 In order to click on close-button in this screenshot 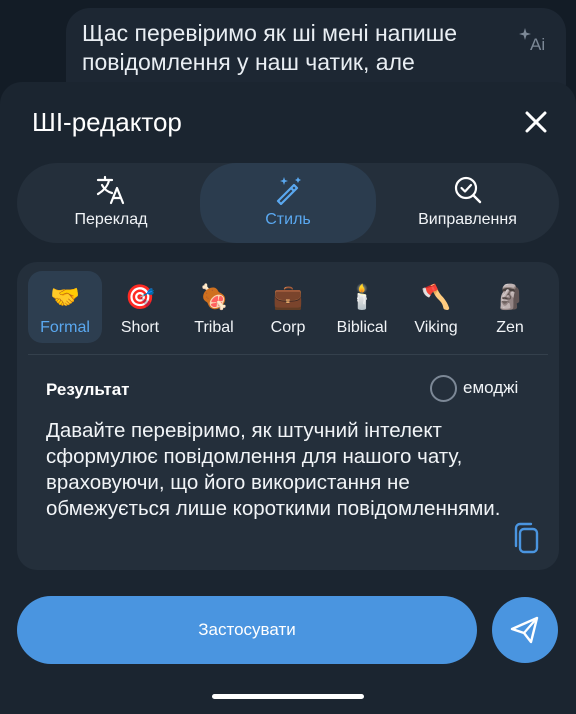, I will do `click(536, 122)`.